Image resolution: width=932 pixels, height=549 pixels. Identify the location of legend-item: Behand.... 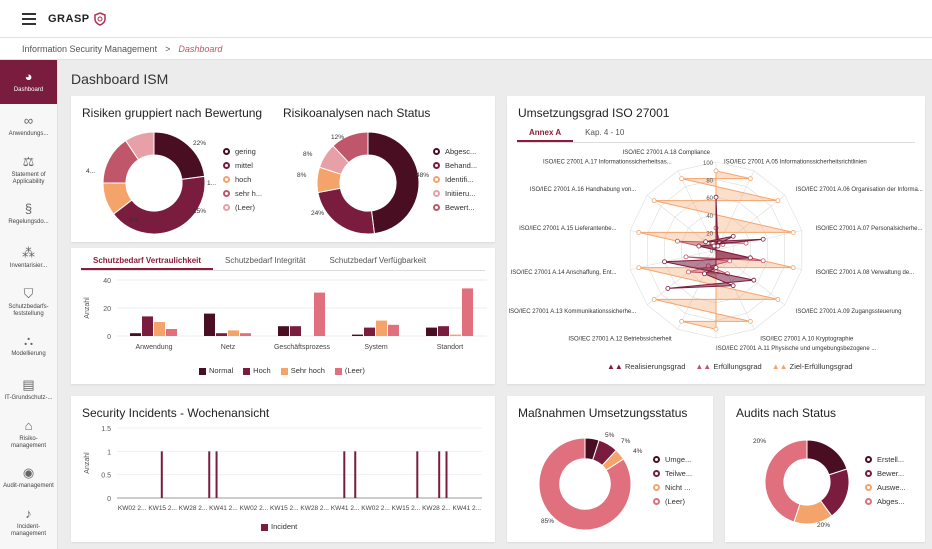
(455, 165).